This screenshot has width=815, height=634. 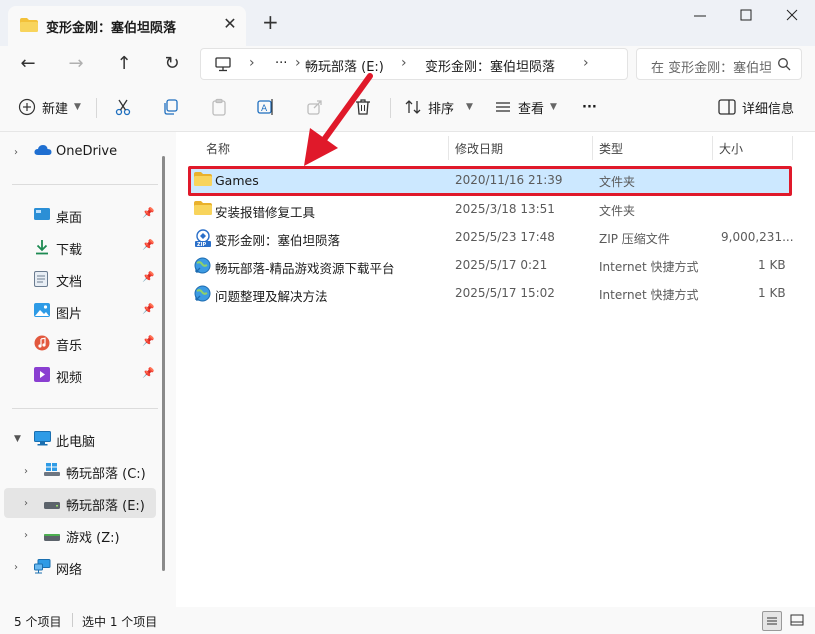 I want to click on new-tab-button: +, so click(x=270, y=22).